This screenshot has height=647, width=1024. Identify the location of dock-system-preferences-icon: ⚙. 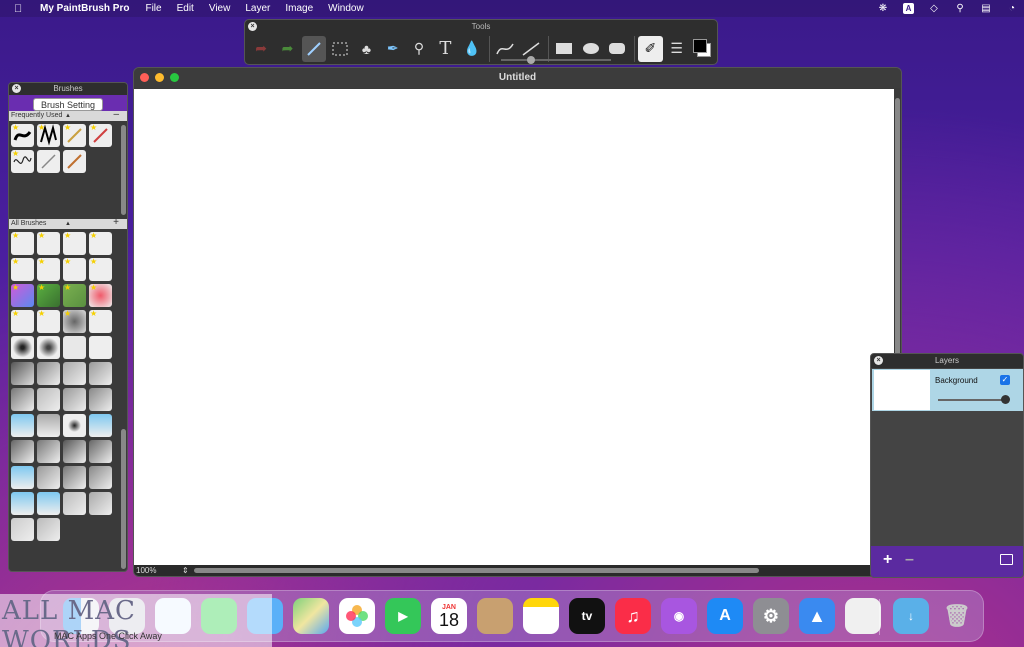
(771, 616).